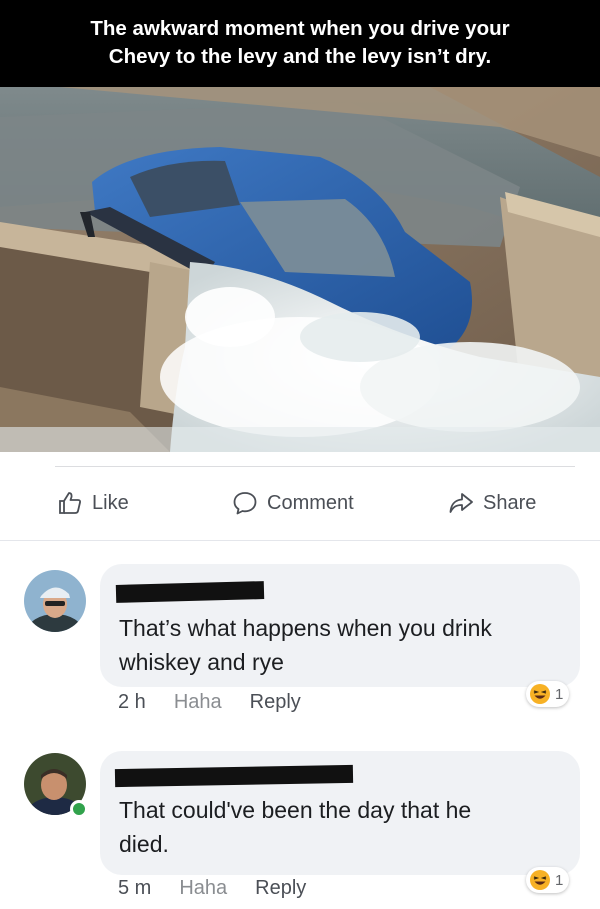 The image size is (600, 909). I want to click on comment-text: That could've been the day that he died., so click(295, 827).